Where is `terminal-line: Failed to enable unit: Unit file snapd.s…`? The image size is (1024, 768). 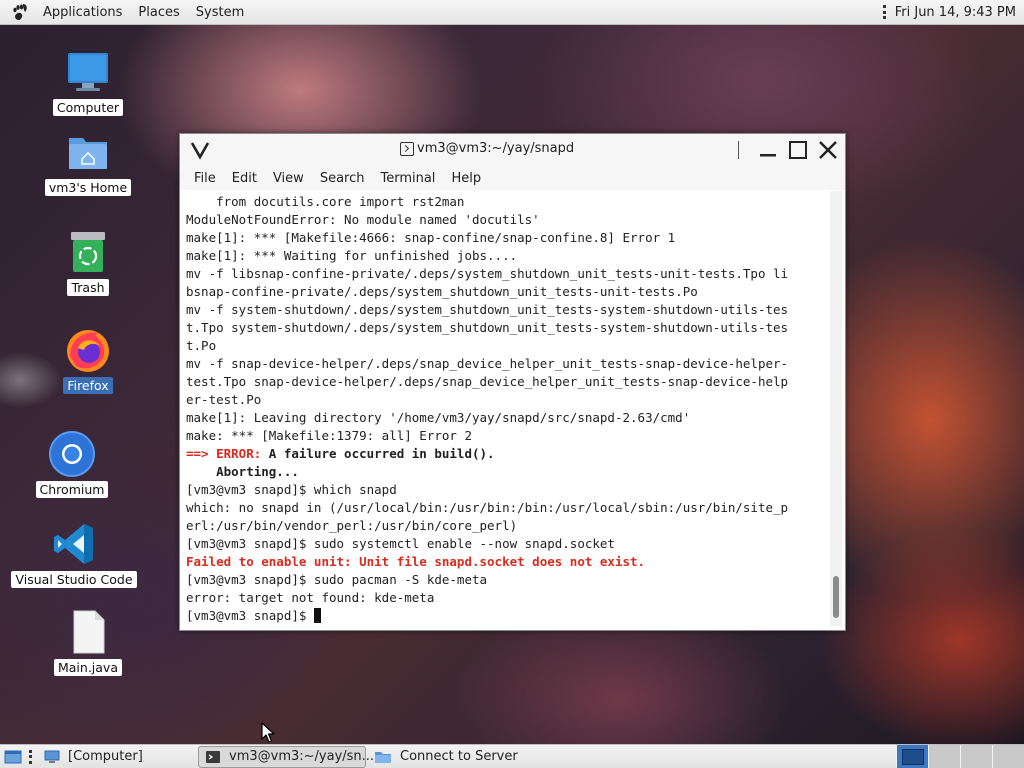
terminal-line: Failed to enable unit: Unit file snapd.s… is located at coordinates (507, 562).